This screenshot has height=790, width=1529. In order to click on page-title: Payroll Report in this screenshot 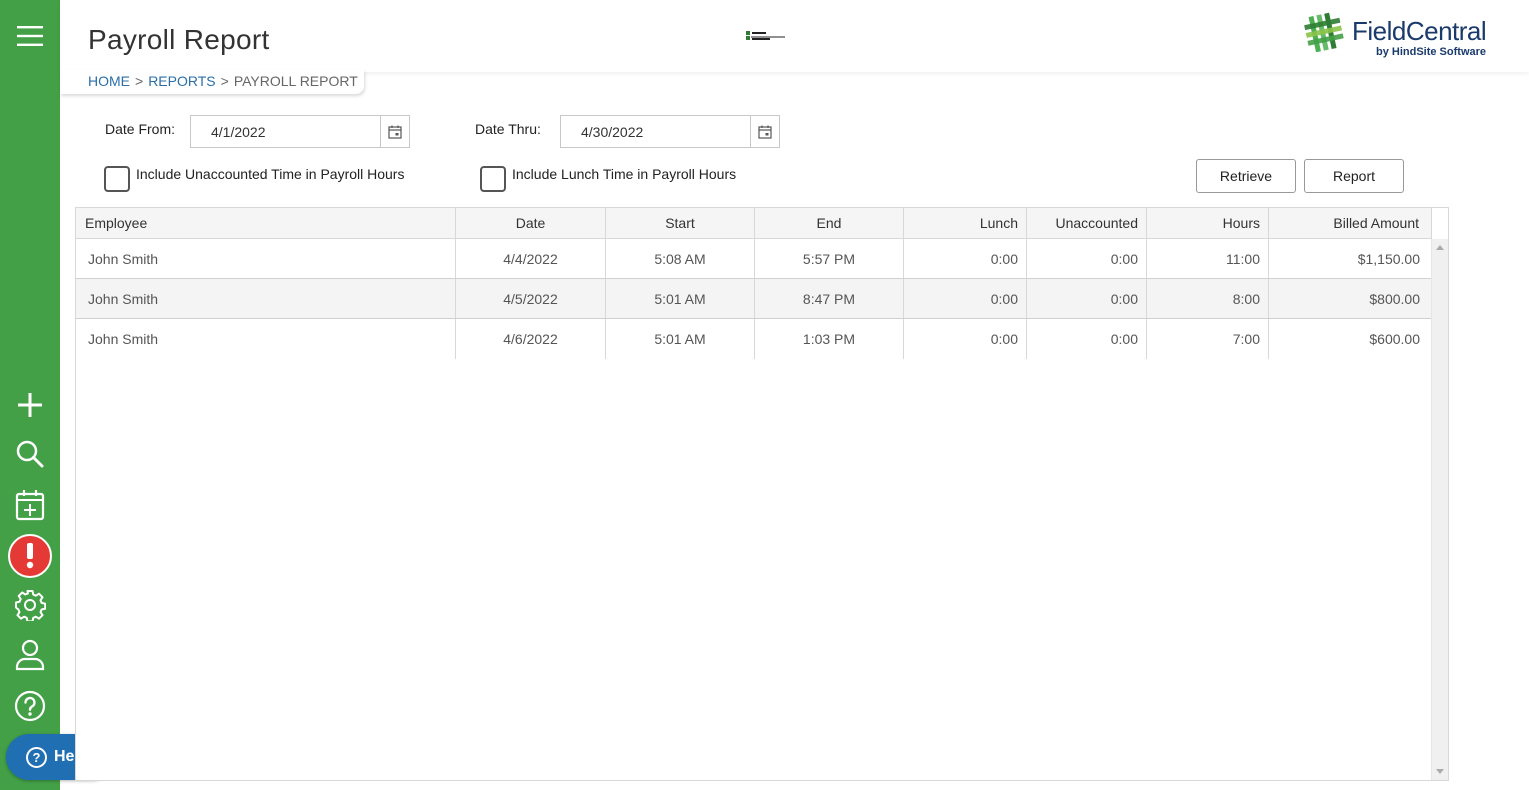, I will do `click(179, 39)`.